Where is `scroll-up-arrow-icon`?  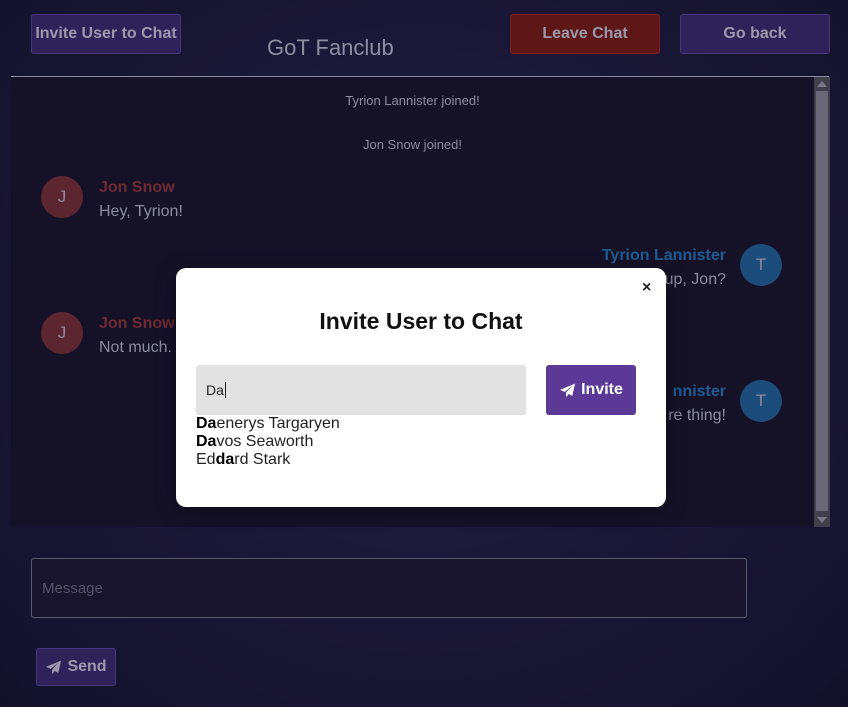
scroll-up-arrow-icon is located at coordinates (822, 84).